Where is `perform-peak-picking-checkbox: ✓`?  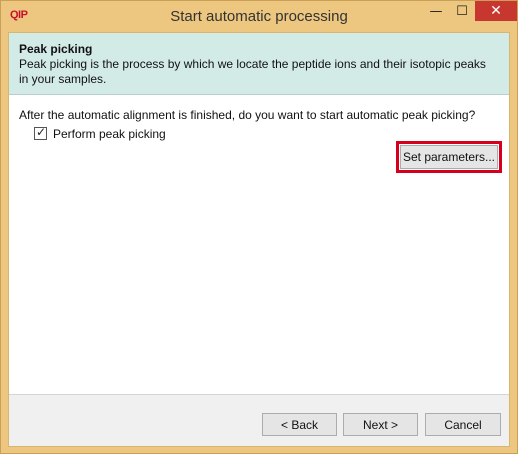 perform-peak-picking-checkbox: ✓ is located at coordinates (40, 132).